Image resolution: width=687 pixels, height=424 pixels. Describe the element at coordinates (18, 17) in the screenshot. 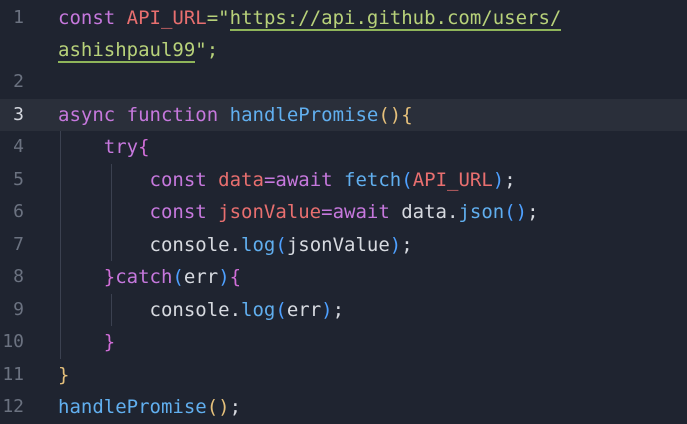

I see `line-number: 1` at that location.